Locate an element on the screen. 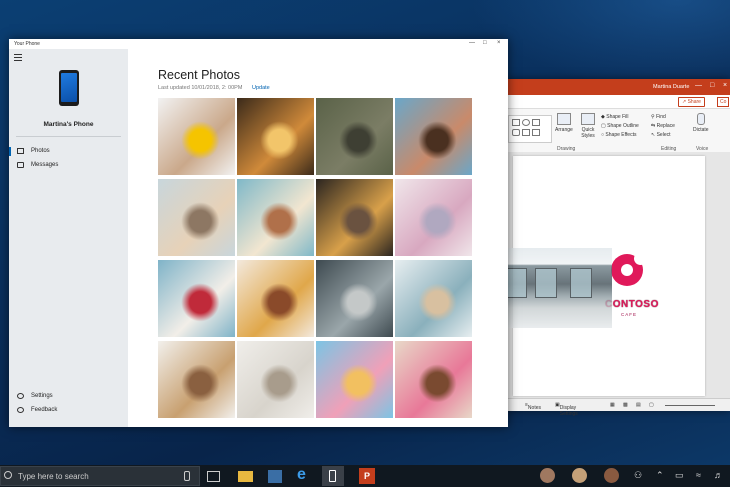  shape-oval-icon is located at coordinates (526, 122).